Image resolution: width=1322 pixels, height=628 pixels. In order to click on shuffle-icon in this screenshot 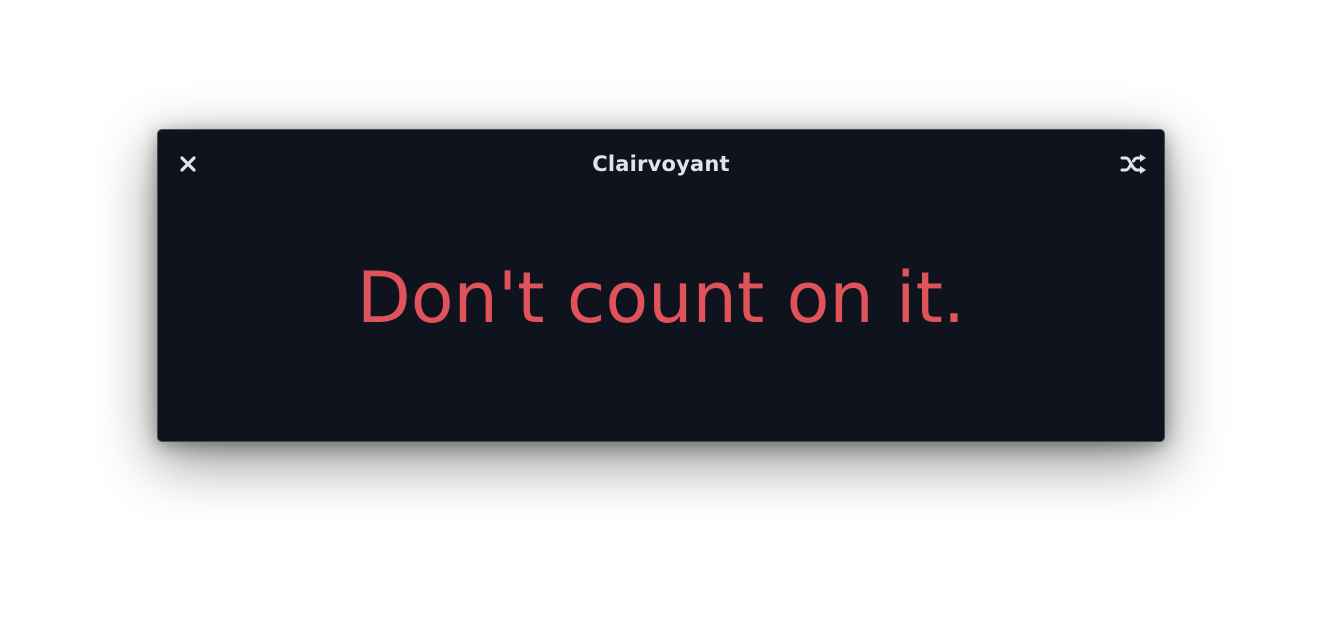, I will do `click(1134, 164)`.